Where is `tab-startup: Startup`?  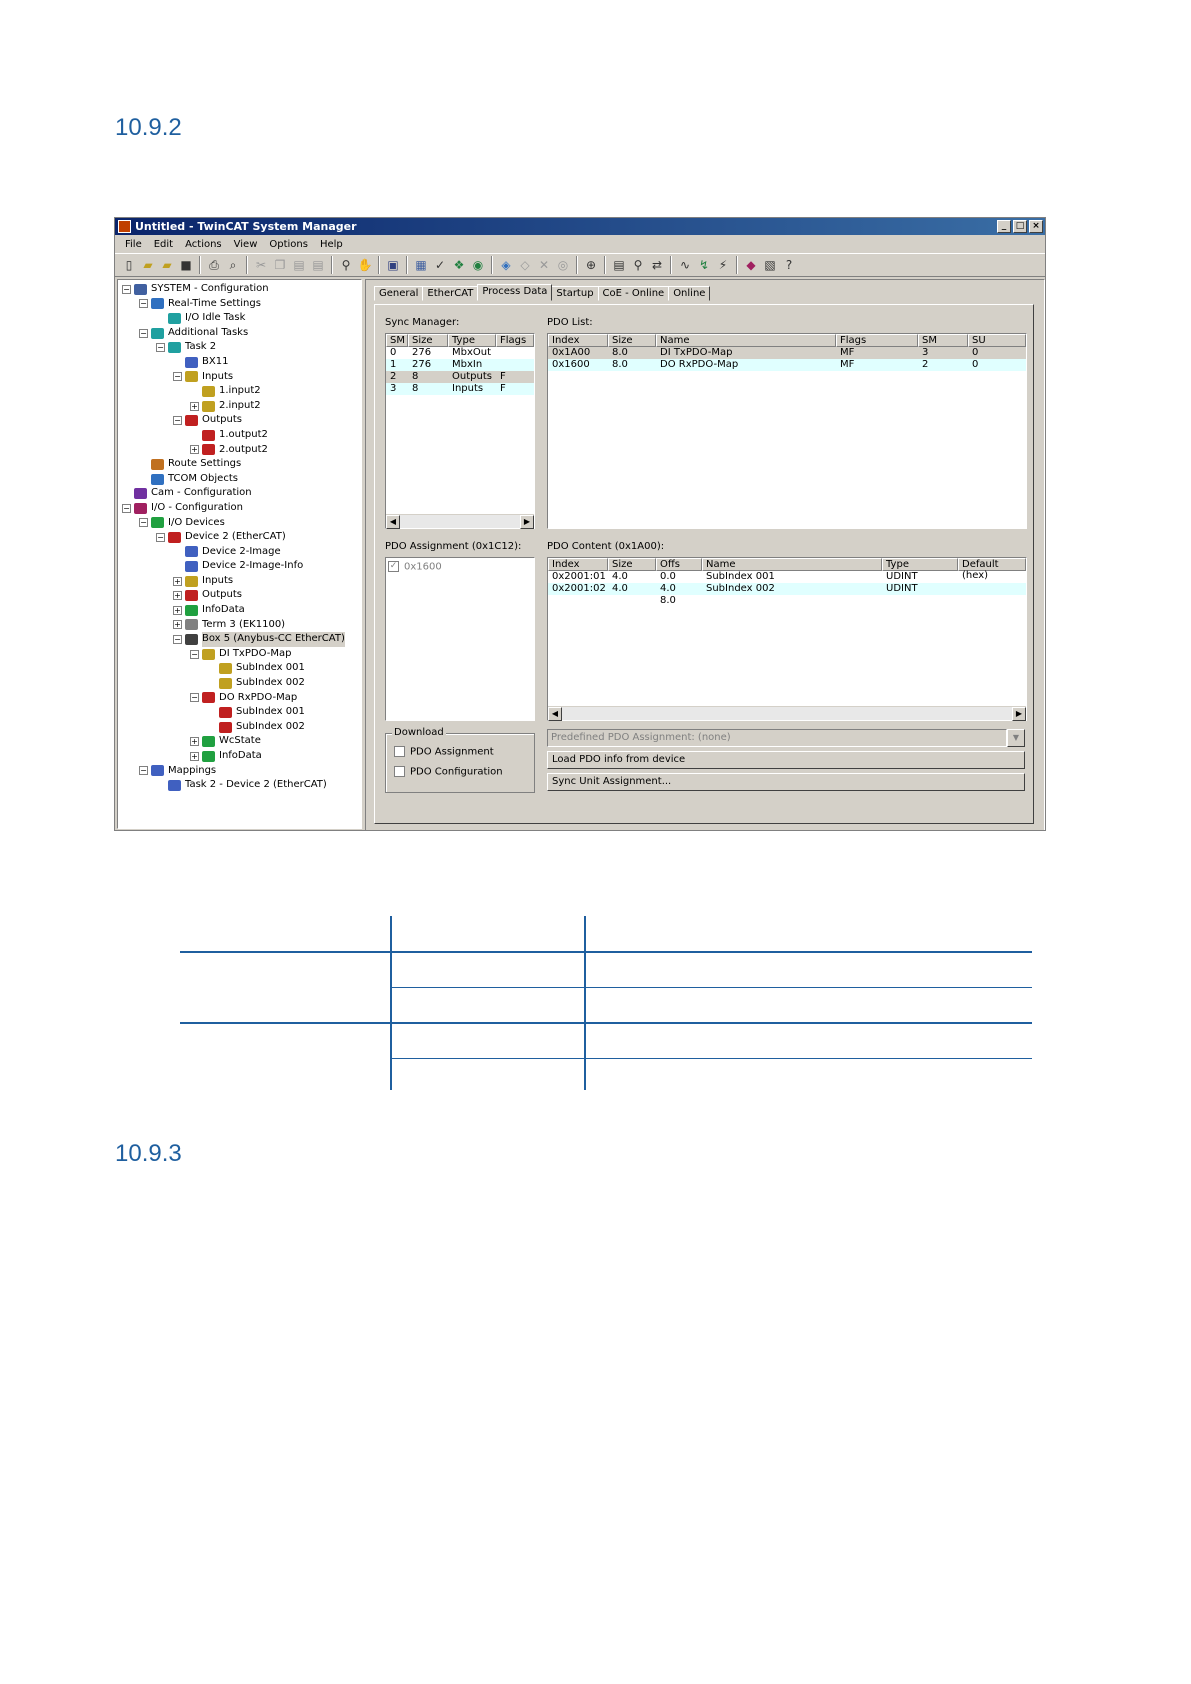 tab-startup: Startup is located at coordinates (575, 293).